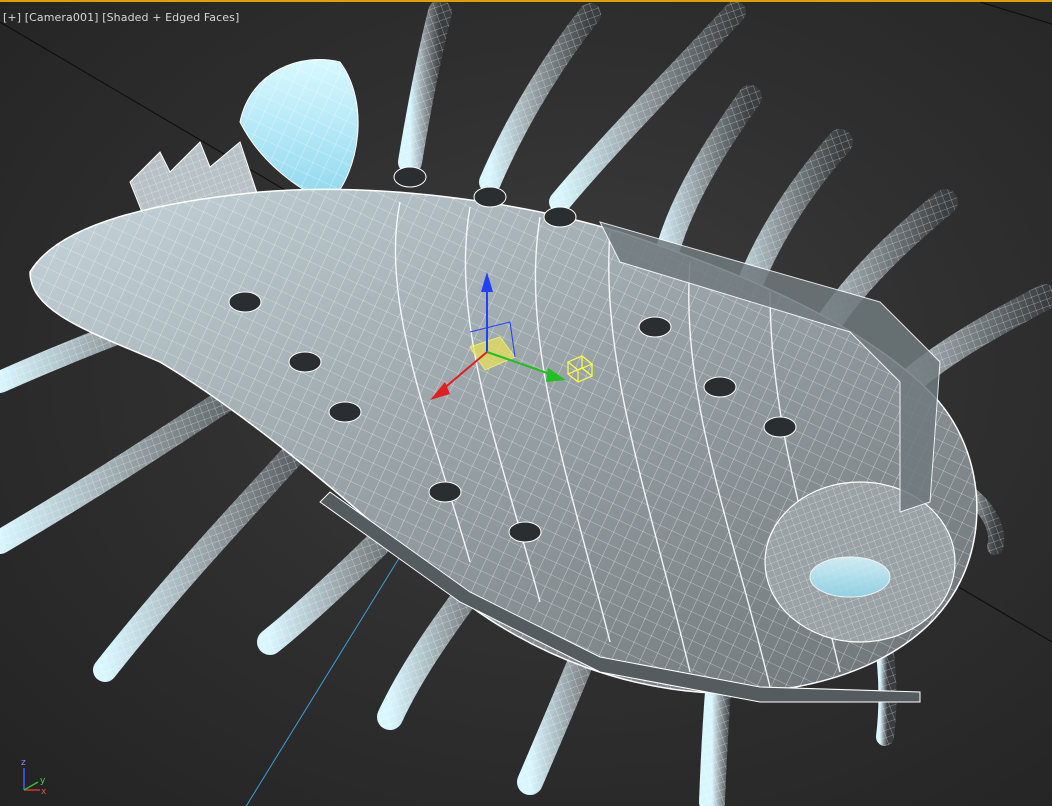 The width and height of the screenshot is (1052, 806). I want to click on tripod-z-label: z, so click(23, 763).